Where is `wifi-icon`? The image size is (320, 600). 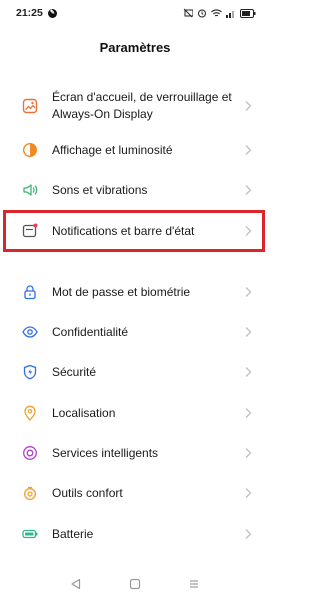
wifi-icon is located at coordinates (216, 12).